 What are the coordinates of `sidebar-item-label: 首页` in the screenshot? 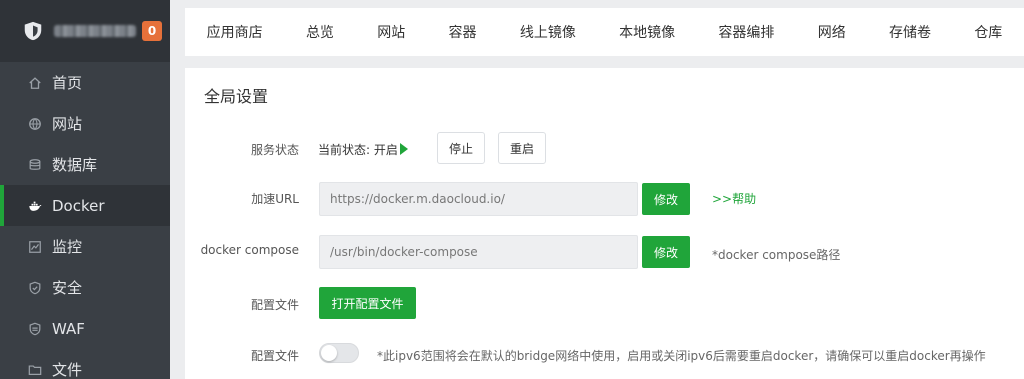 It's located at (67, 83).